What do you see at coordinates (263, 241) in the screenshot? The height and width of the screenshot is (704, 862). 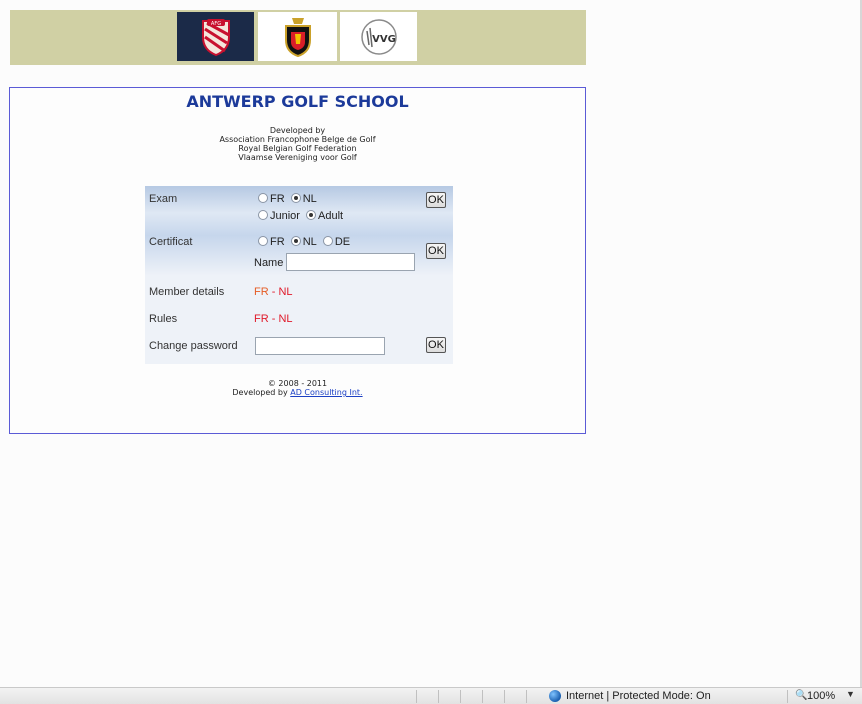 I see `certificat-radio-fr` at bounding box center [263, 241].